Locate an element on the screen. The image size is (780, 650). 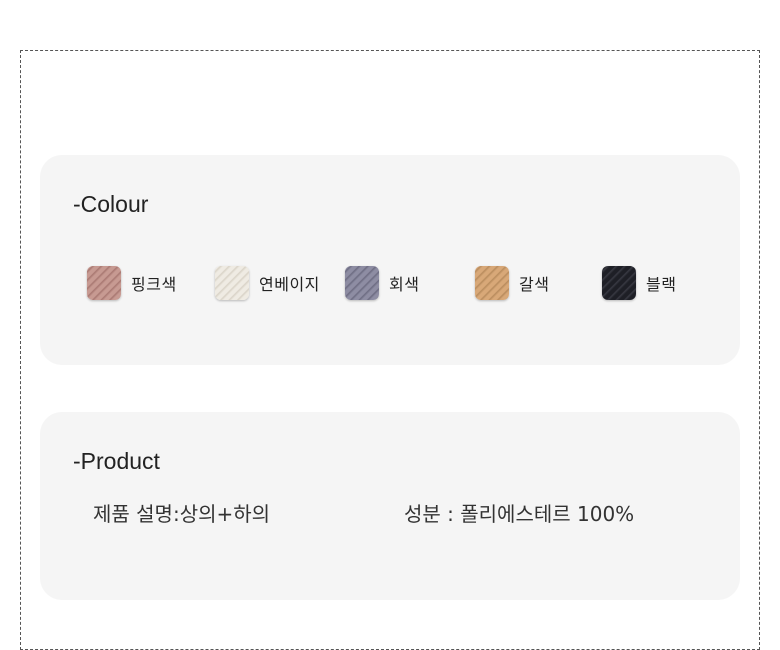
swatch-label: 회색 is located at coordinates (404, 284).